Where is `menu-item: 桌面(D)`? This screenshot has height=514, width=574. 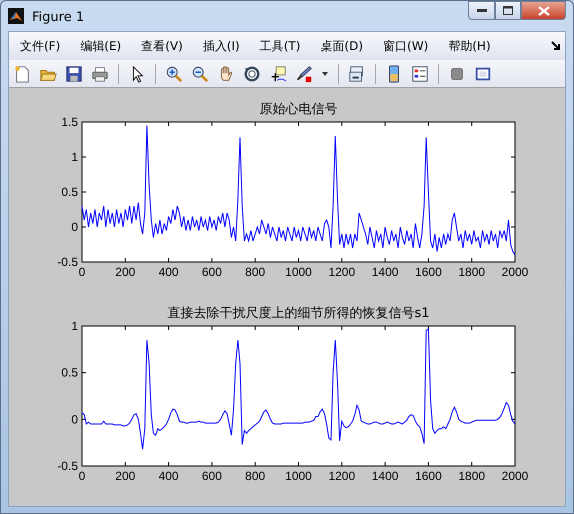
menu-item: 桌面(D) is located at coordinates (341, 46).